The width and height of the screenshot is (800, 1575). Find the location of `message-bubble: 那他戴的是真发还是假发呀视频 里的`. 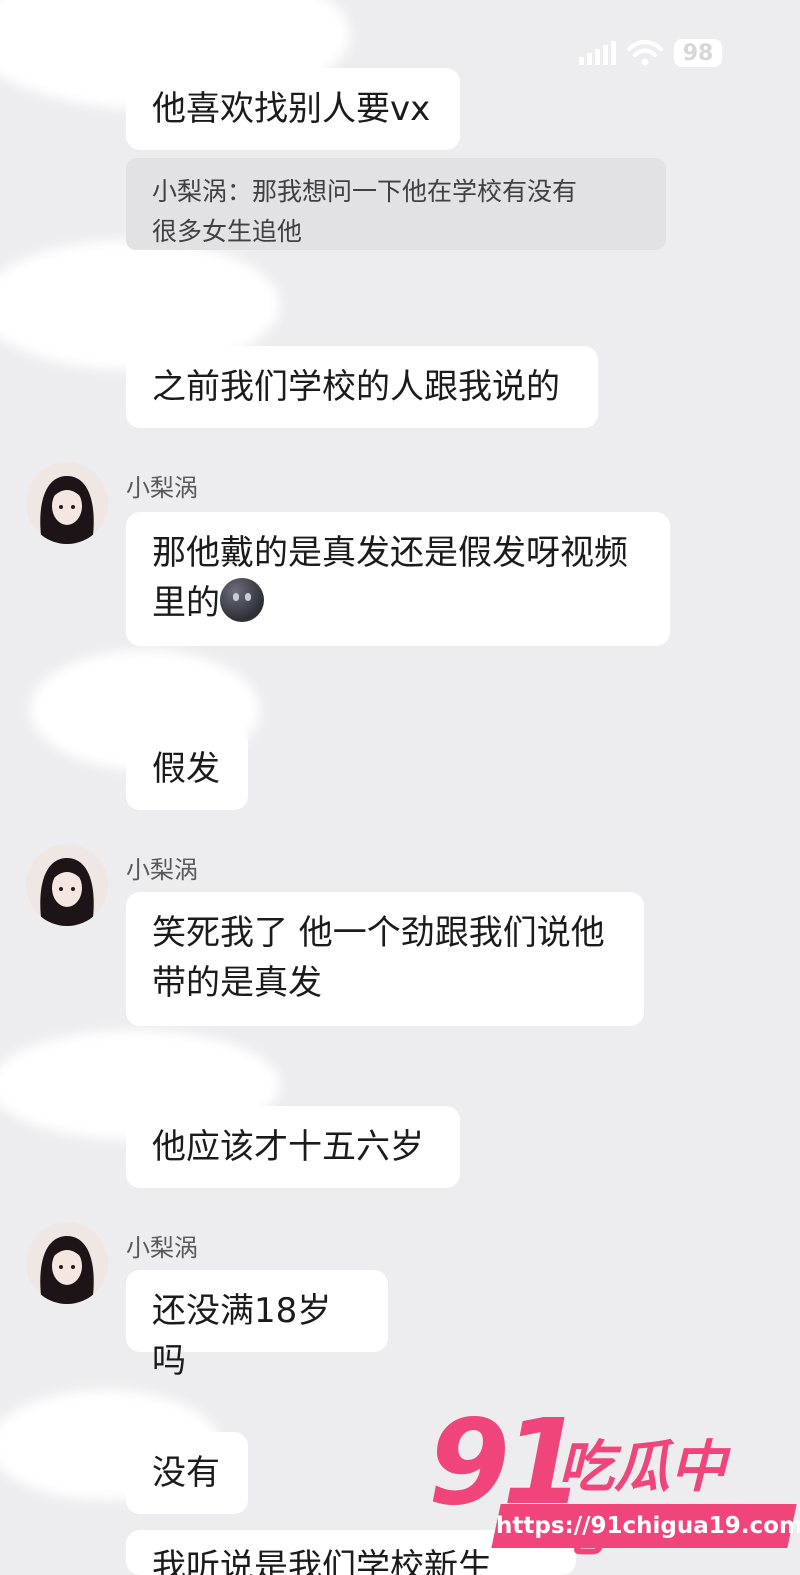

message-bubble: 那他戴的是真发还是假发呀视频 里的 is located at coordinates (398, 579).